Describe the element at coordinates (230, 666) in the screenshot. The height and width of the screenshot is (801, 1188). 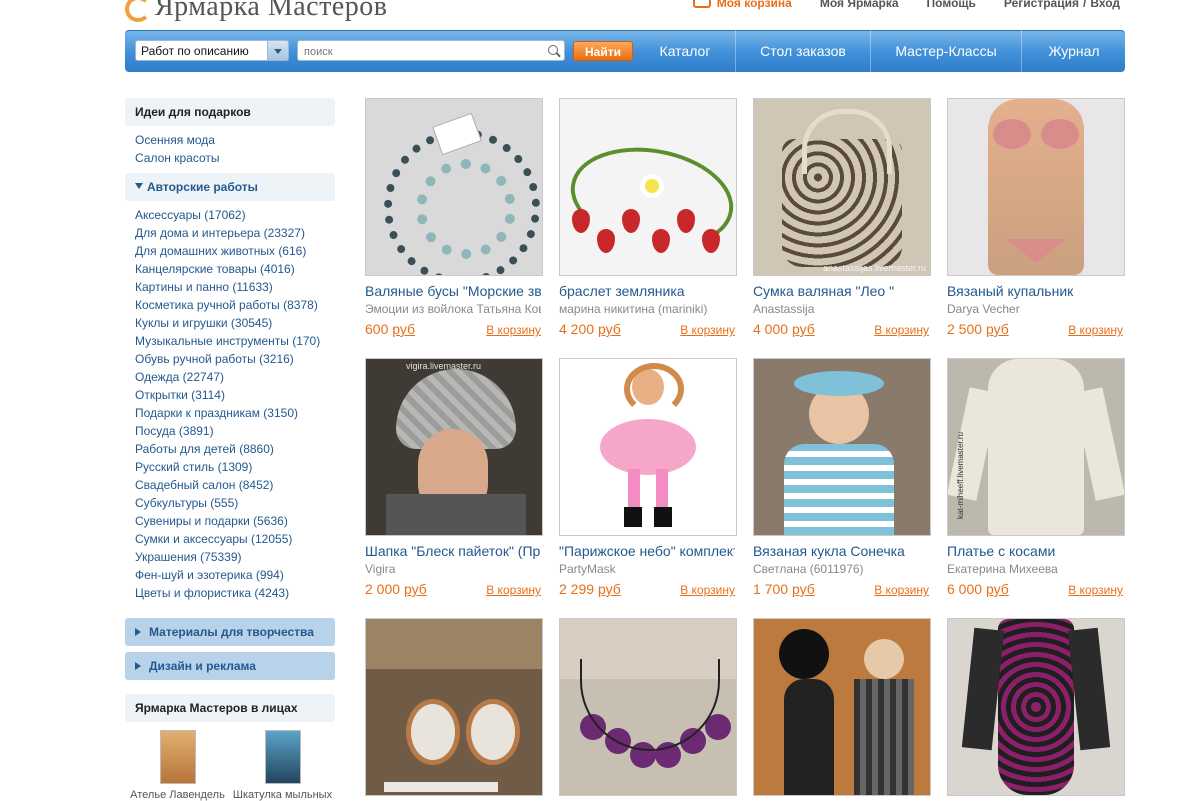
I see `design-heading: Дизайн и реклама` at that location.